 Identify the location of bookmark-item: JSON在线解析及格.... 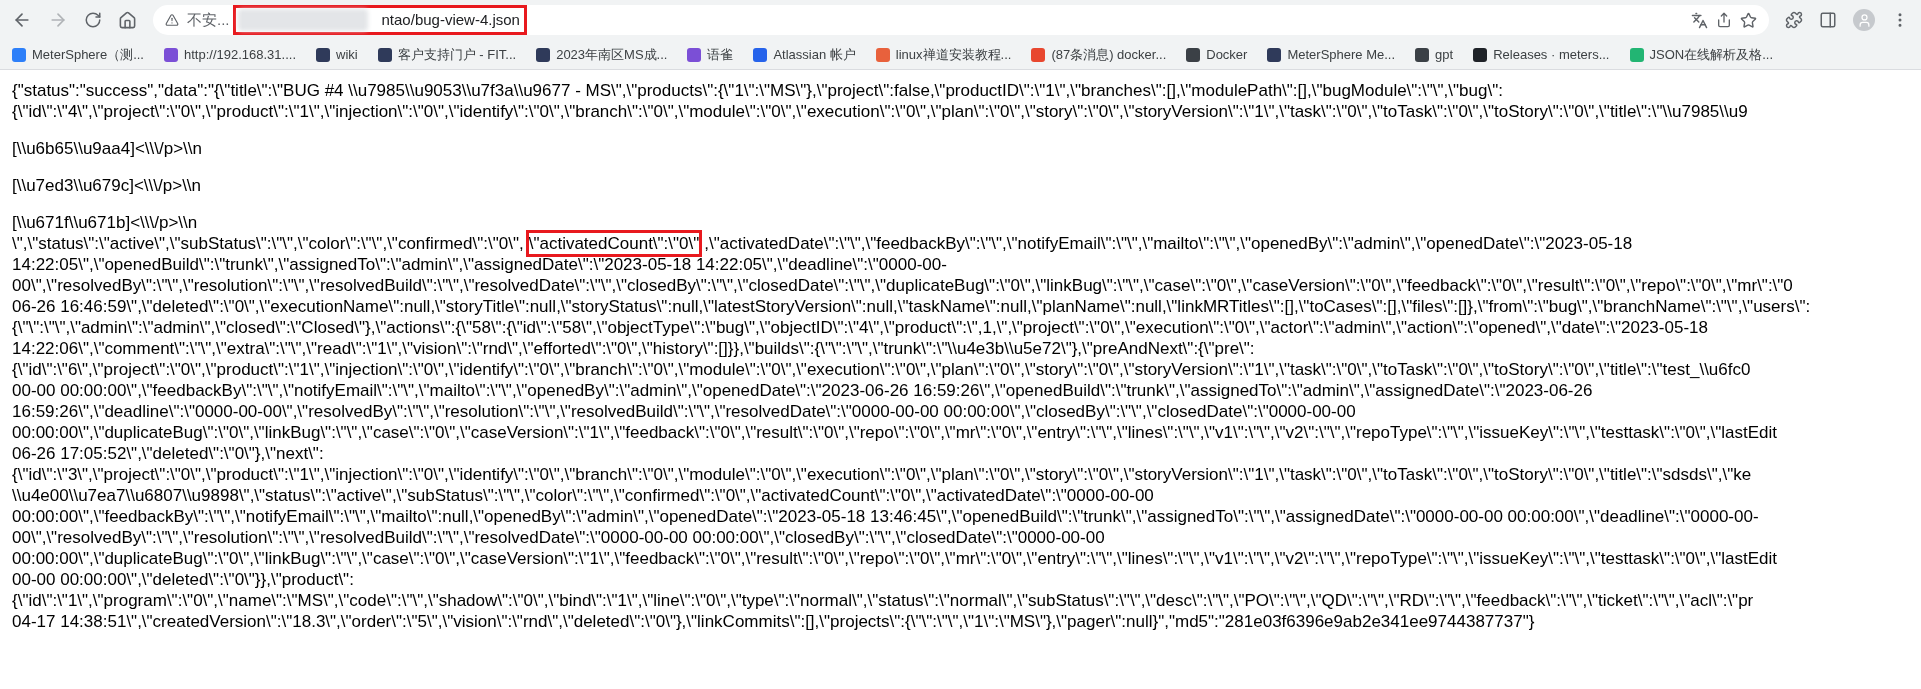
(1701, 54).